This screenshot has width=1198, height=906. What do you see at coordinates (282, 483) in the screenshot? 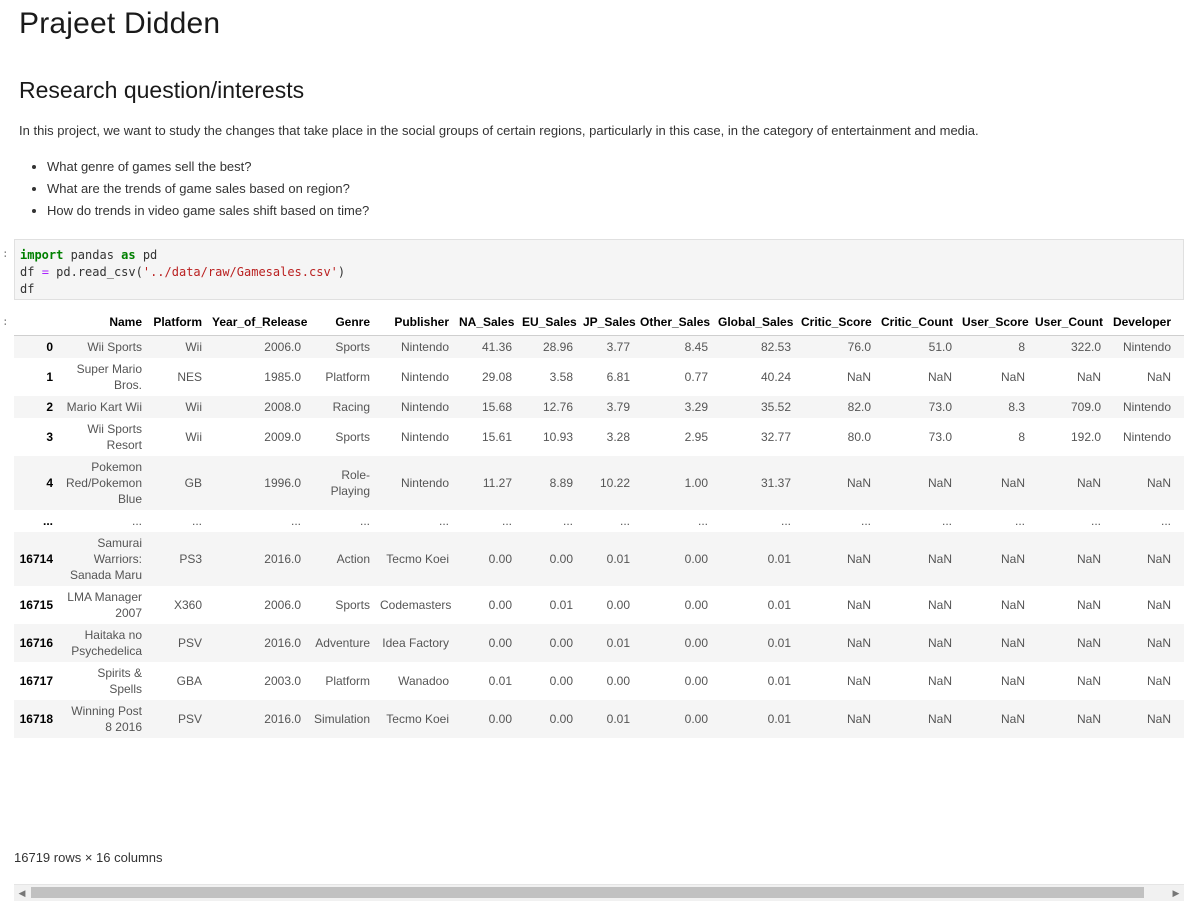
I see `table-cell: 1996.0` at bounding box center [282, 483].